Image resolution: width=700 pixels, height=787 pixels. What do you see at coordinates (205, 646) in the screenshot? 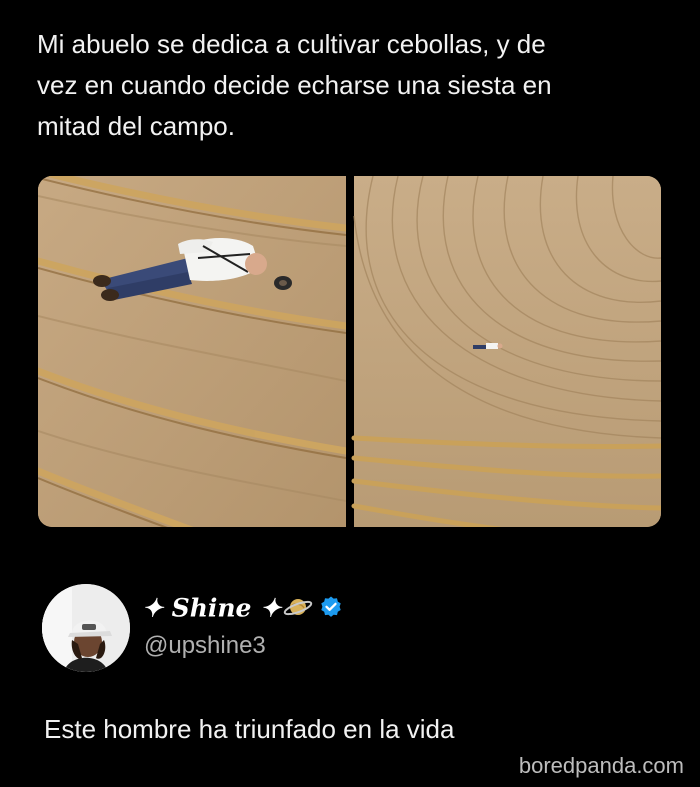
I see `user-handle: @upshine3` at bounding box center [205, 646].